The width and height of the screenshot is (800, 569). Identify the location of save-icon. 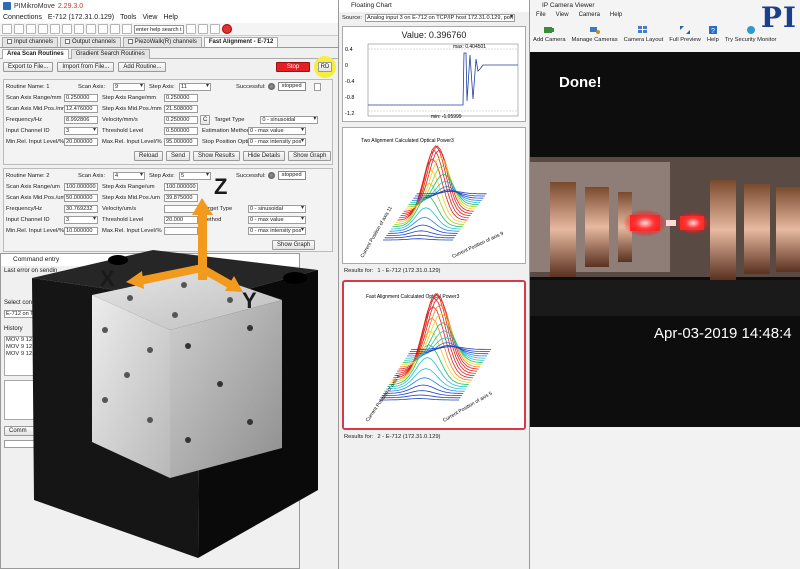
(43, 29).